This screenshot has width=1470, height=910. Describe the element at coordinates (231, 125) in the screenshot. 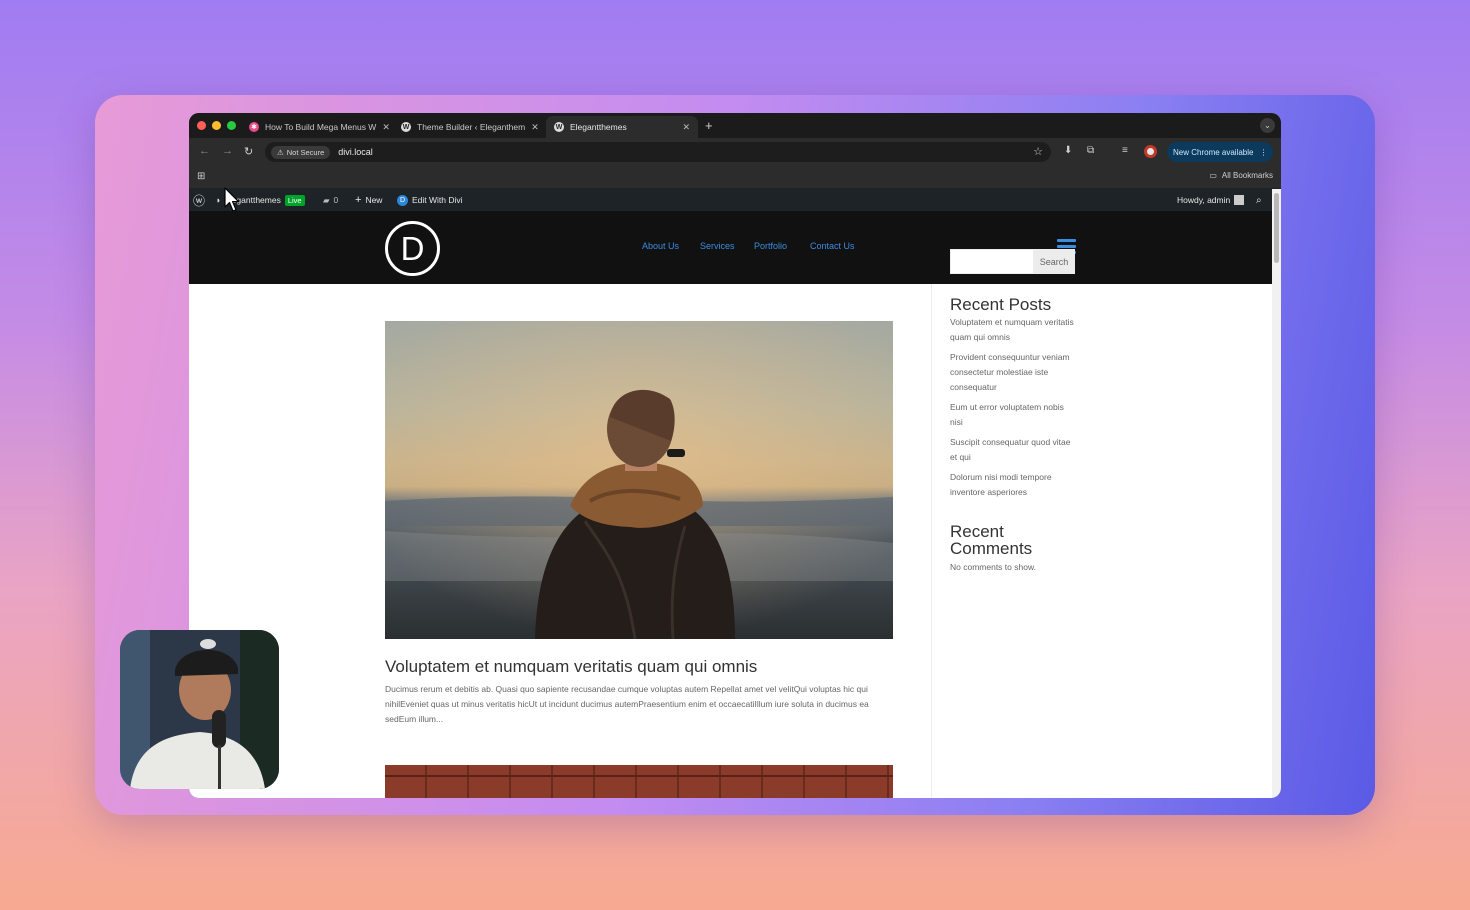

I see `maximize-window-button` at that location.